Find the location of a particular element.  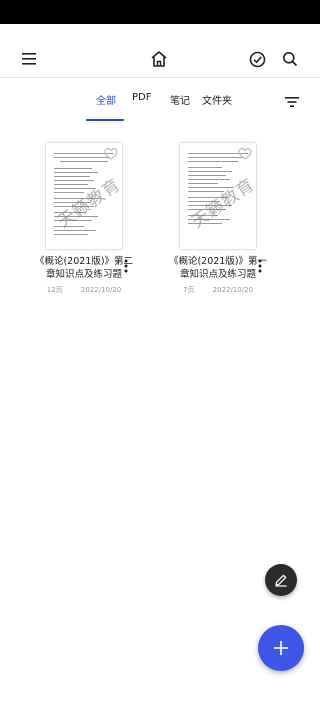

filter-button is located at coordinates (292, 102).